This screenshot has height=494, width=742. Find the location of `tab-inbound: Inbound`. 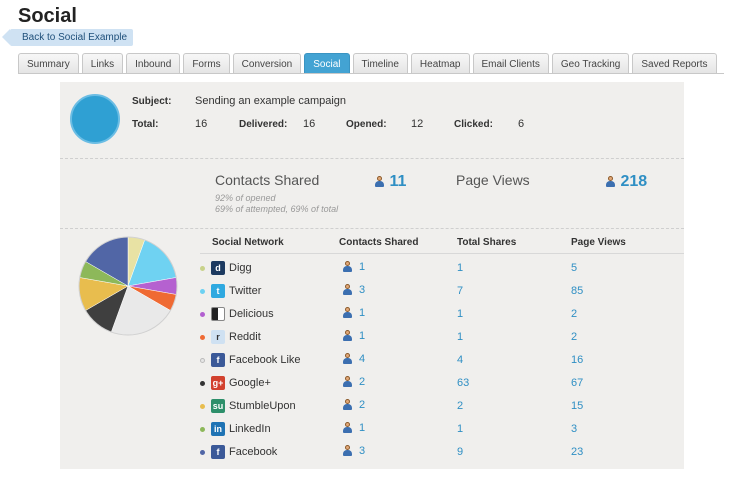

tab-inbound: Inbound is located at coordinates (153, 63).